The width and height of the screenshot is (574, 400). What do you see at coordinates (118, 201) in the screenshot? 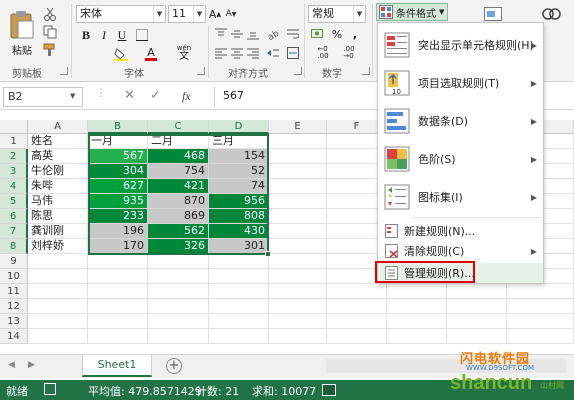
I see `data-cell: 935` at bounding box center [118, 201].